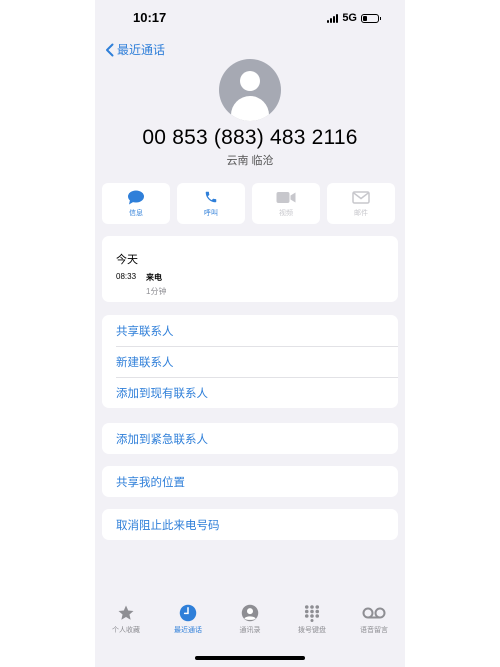  I want to click on phone-number: 00 853 (883) 483 2116, so click(250, 137).